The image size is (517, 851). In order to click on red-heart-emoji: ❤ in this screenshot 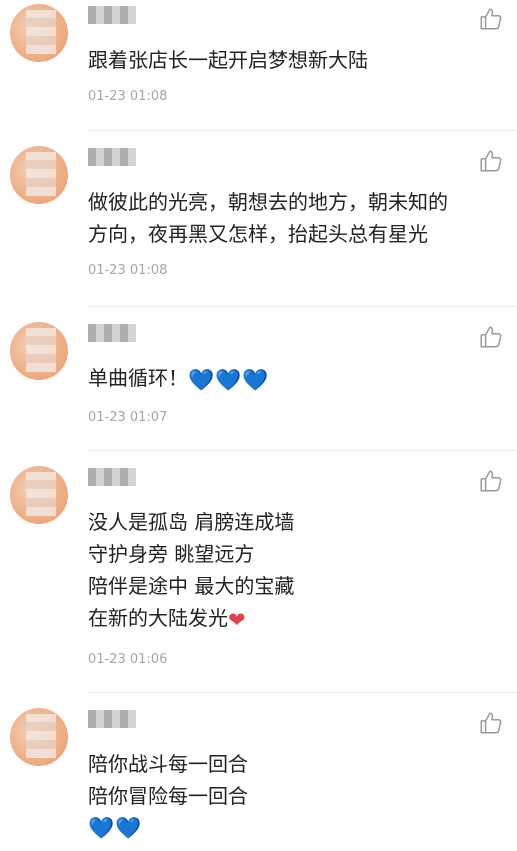, I will do `click(237, 620)`.